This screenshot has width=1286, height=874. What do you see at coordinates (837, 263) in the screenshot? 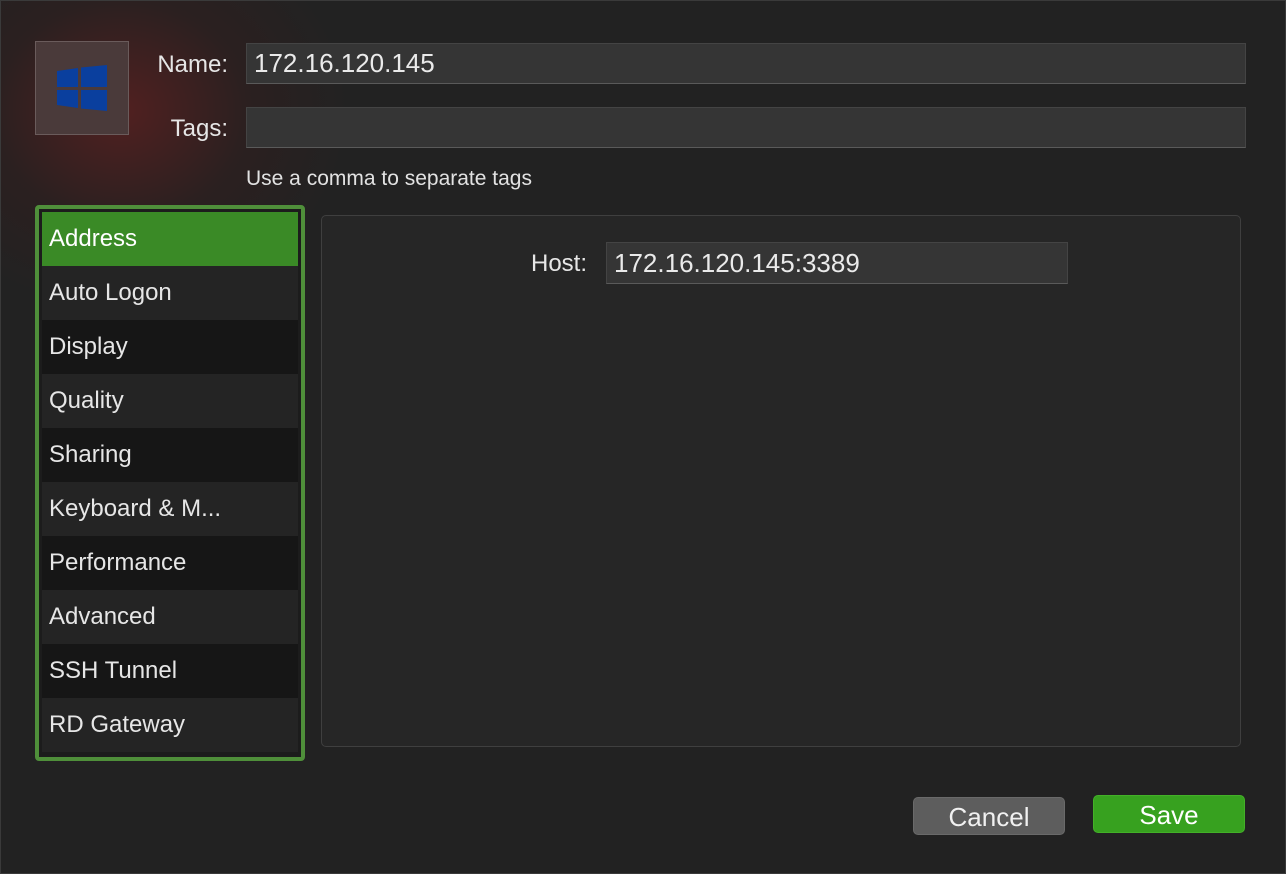
I see `host-field` at bounding box center [837, 263].